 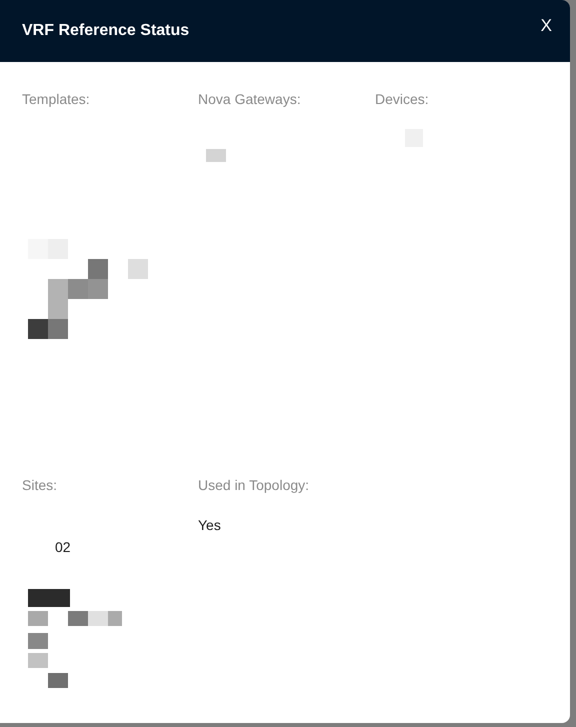 I want to click on redaction-drawing, so click(x=216, y=155).